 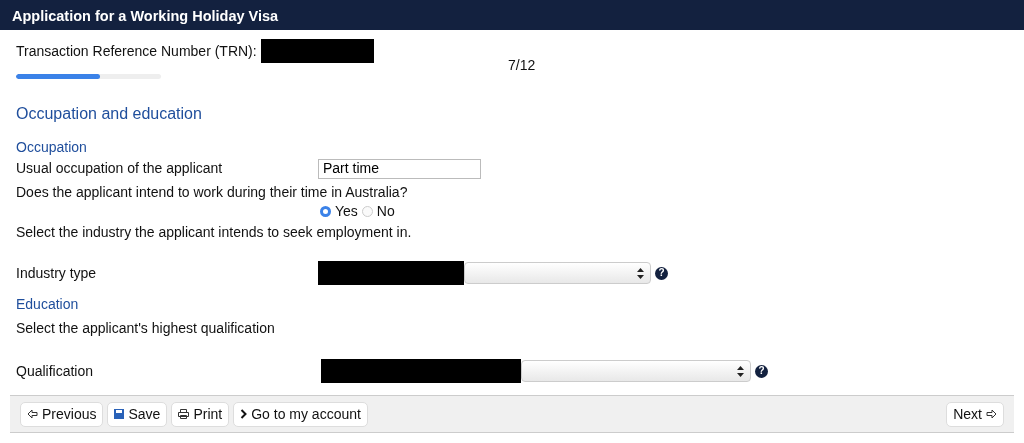 I want to click on field-label: Qualification, so click(x=55, y=370).